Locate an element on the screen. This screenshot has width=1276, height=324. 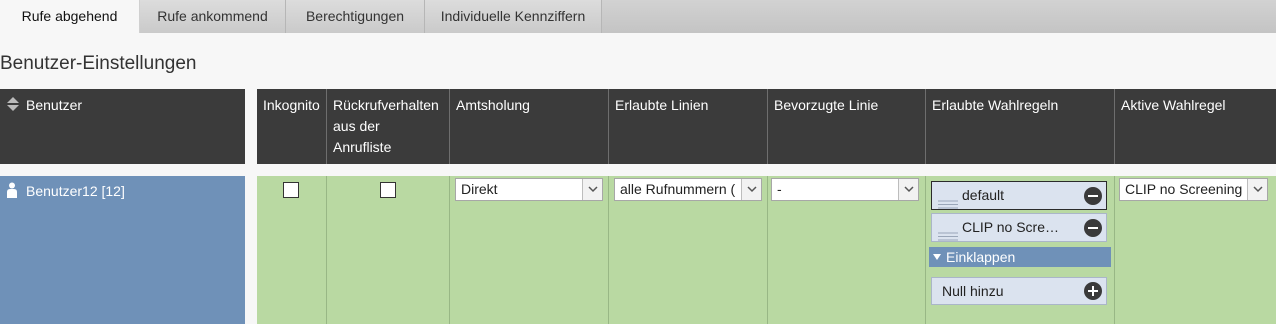
tab-rufe-abgehend: Rufe abgehend is located at coordinates (70, 16).